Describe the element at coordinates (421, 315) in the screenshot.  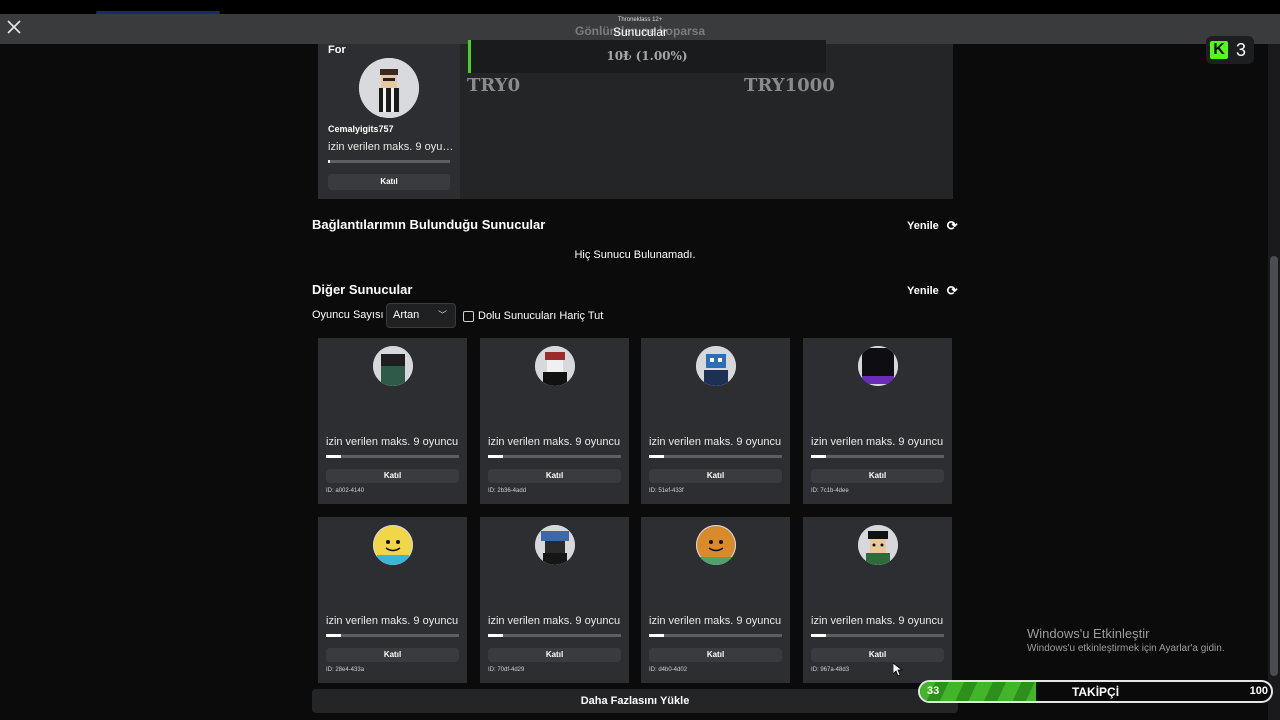
I see `sort-select: Artan ﹀` at that location.